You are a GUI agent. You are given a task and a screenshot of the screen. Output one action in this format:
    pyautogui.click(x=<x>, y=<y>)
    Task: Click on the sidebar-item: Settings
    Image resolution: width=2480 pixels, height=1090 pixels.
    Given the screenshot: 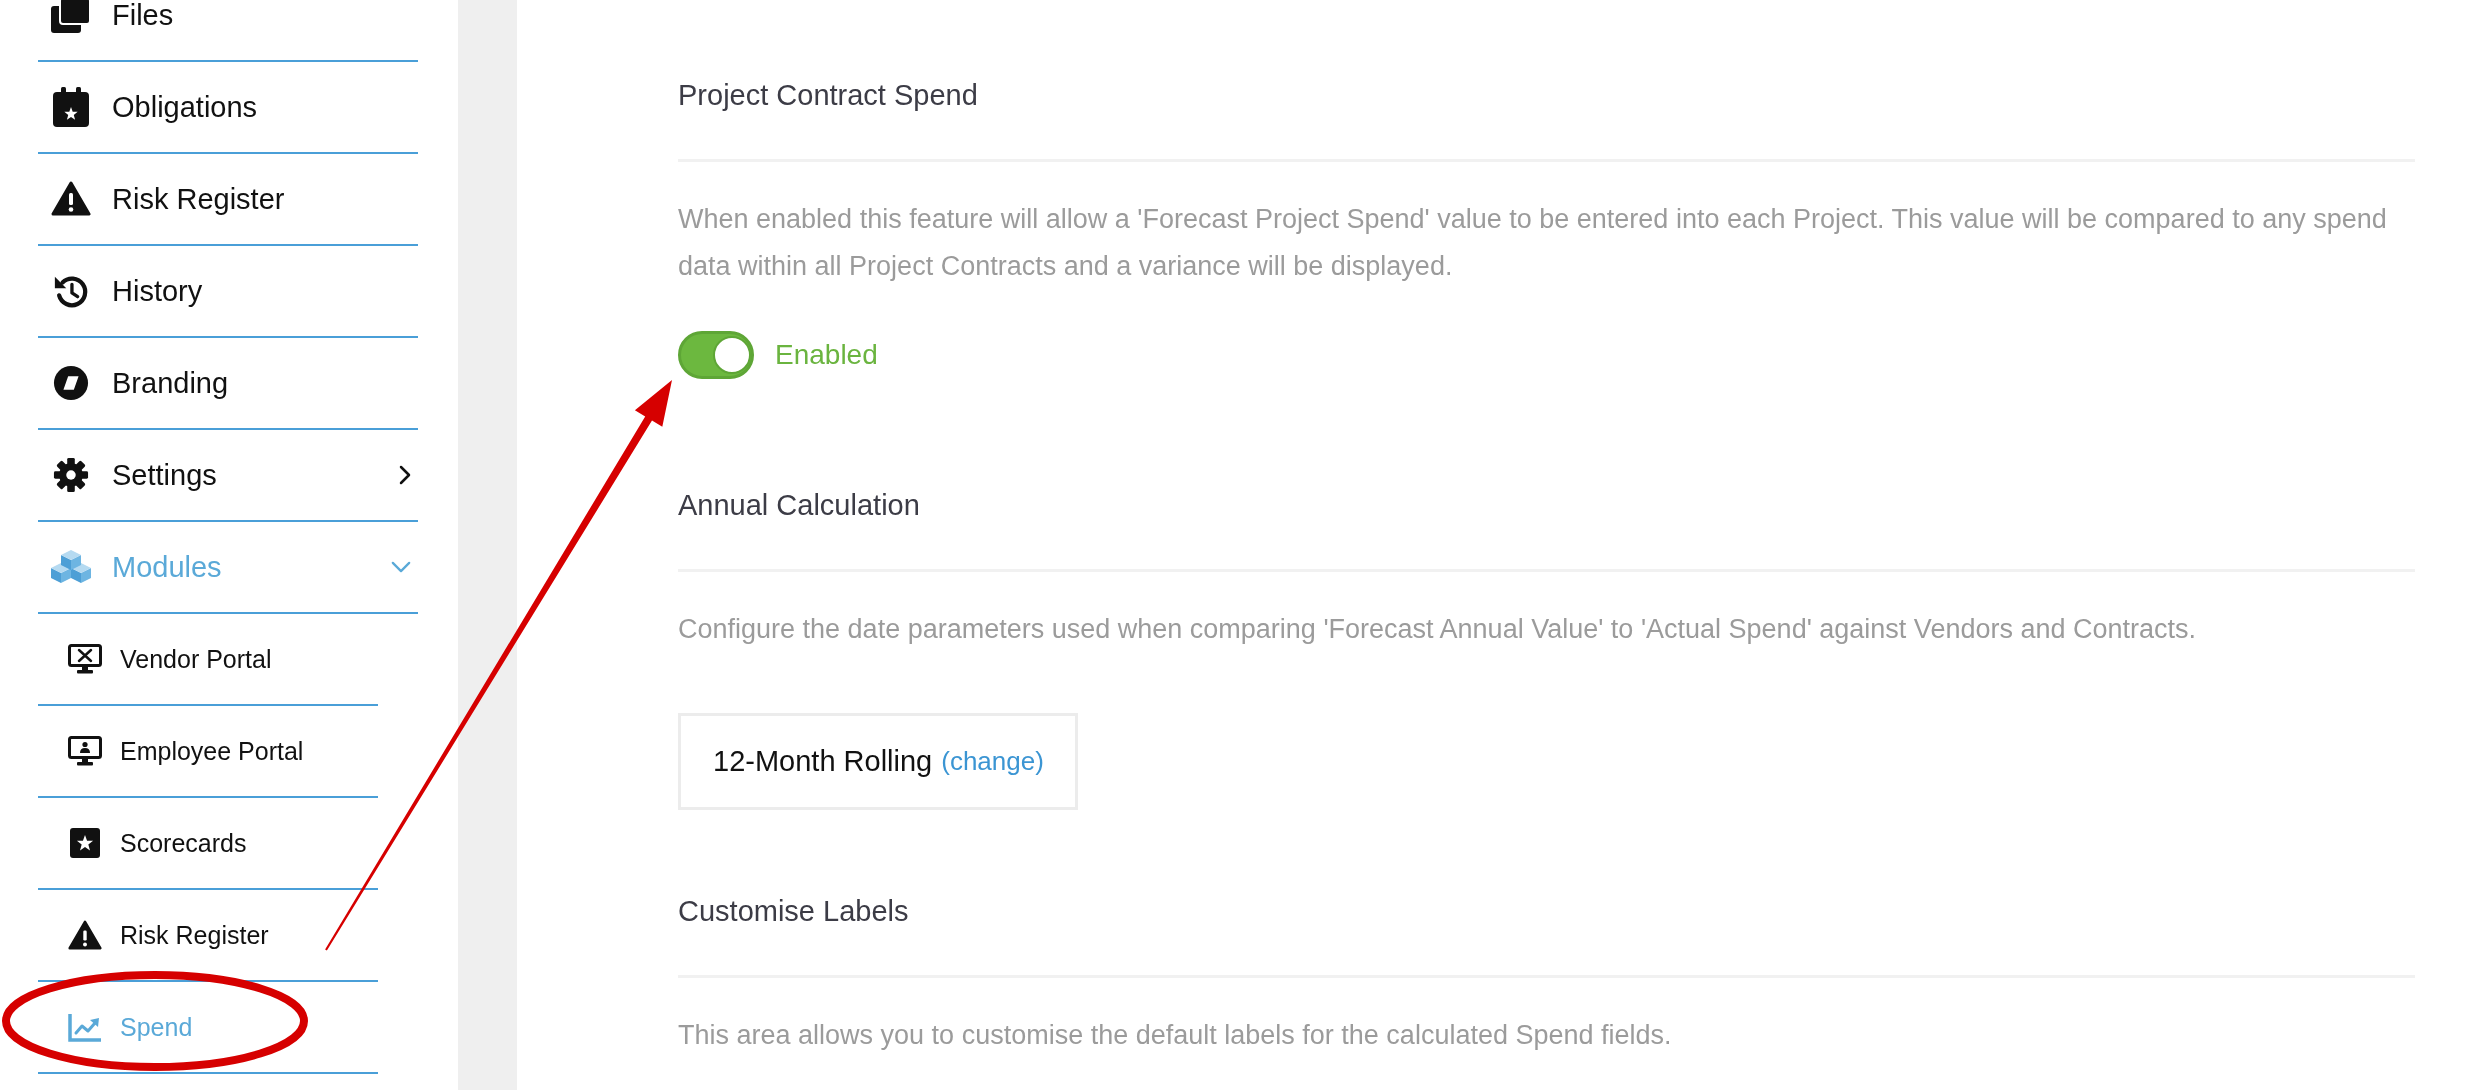 What is the action you would take?
    pyautogui.click(x=228, y=476)
    